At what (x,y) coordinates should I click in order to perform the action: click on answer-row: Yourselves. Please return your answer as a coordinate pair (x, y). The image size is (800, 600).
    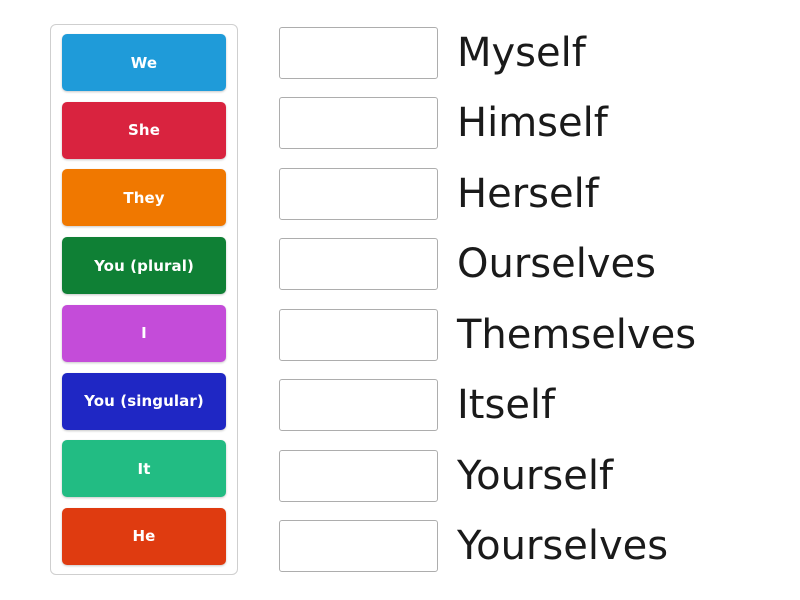
    Looking at the image, I should click on (529, 546).